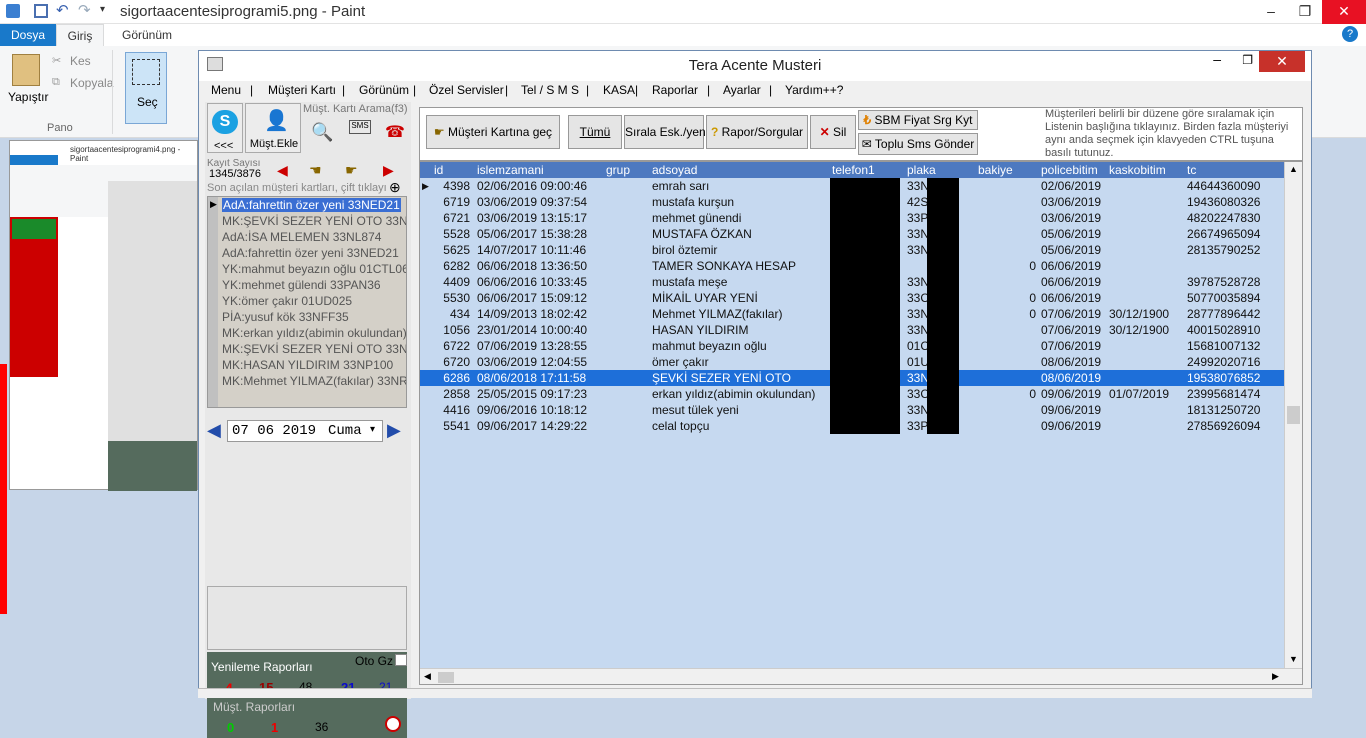 This screenshot has height=738, width=1366. Describe the element at coordinates (814, 90) in the screenshot. I see `menu-item-yardim: Yardım++?` at that location.